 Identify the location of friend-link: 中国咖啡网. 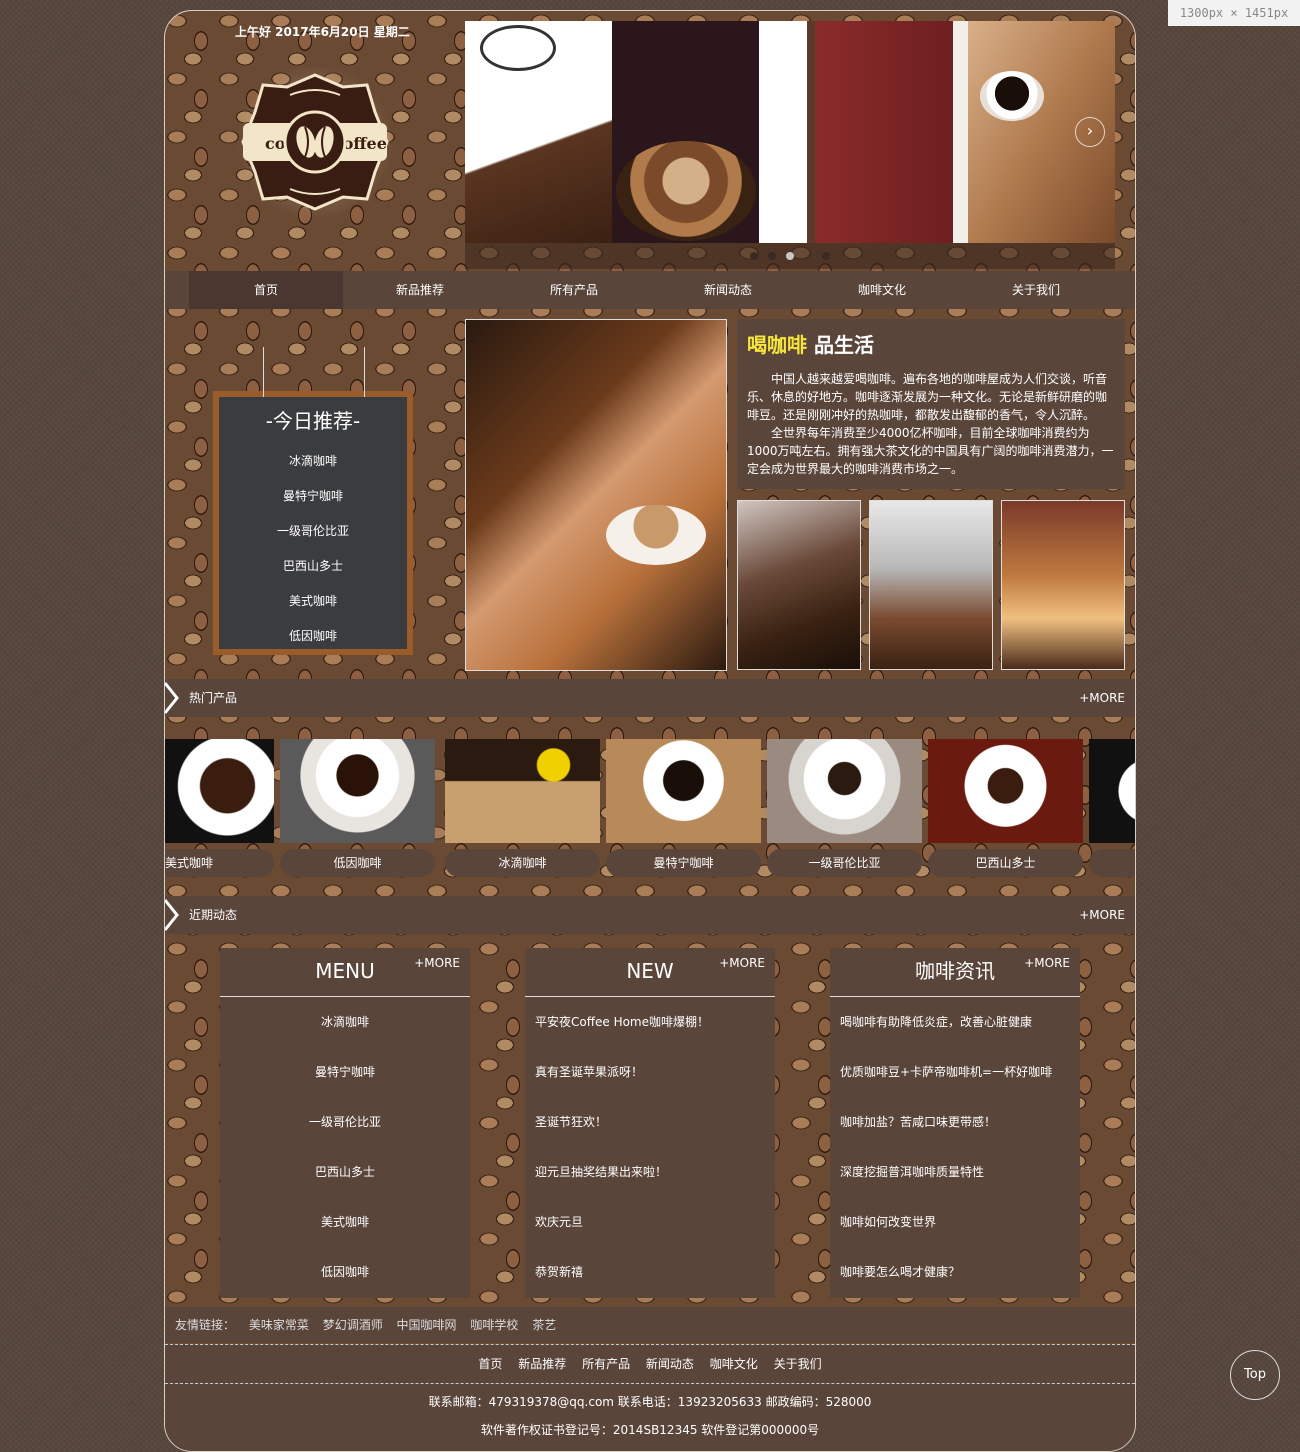
(427, 1325).